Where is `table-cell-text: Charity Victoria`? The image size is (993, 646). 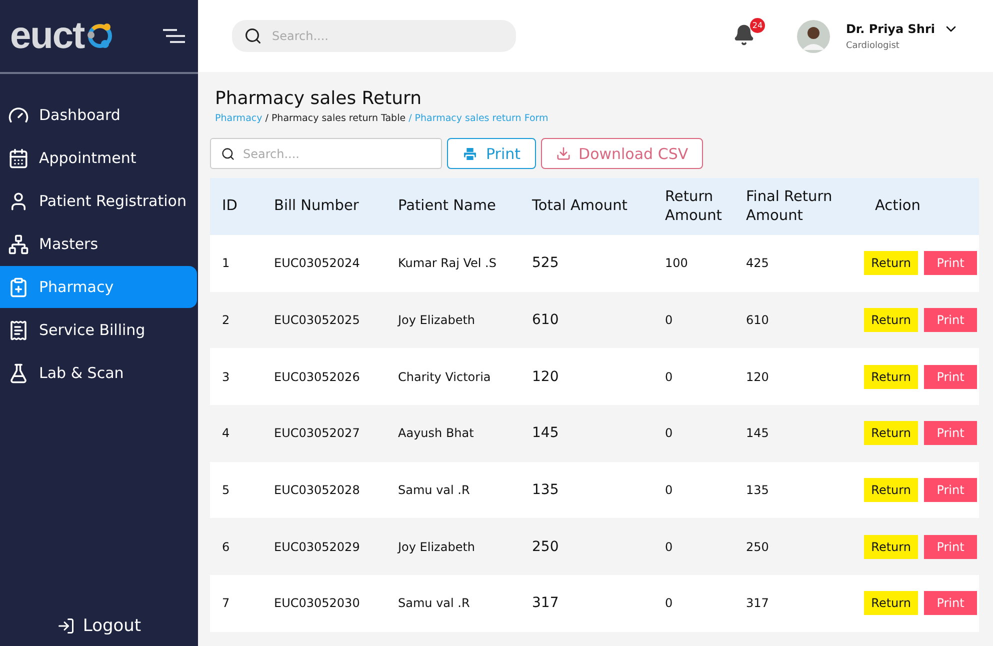 table-cell-text: Charity Victoria is located at coordinates (445, 377).